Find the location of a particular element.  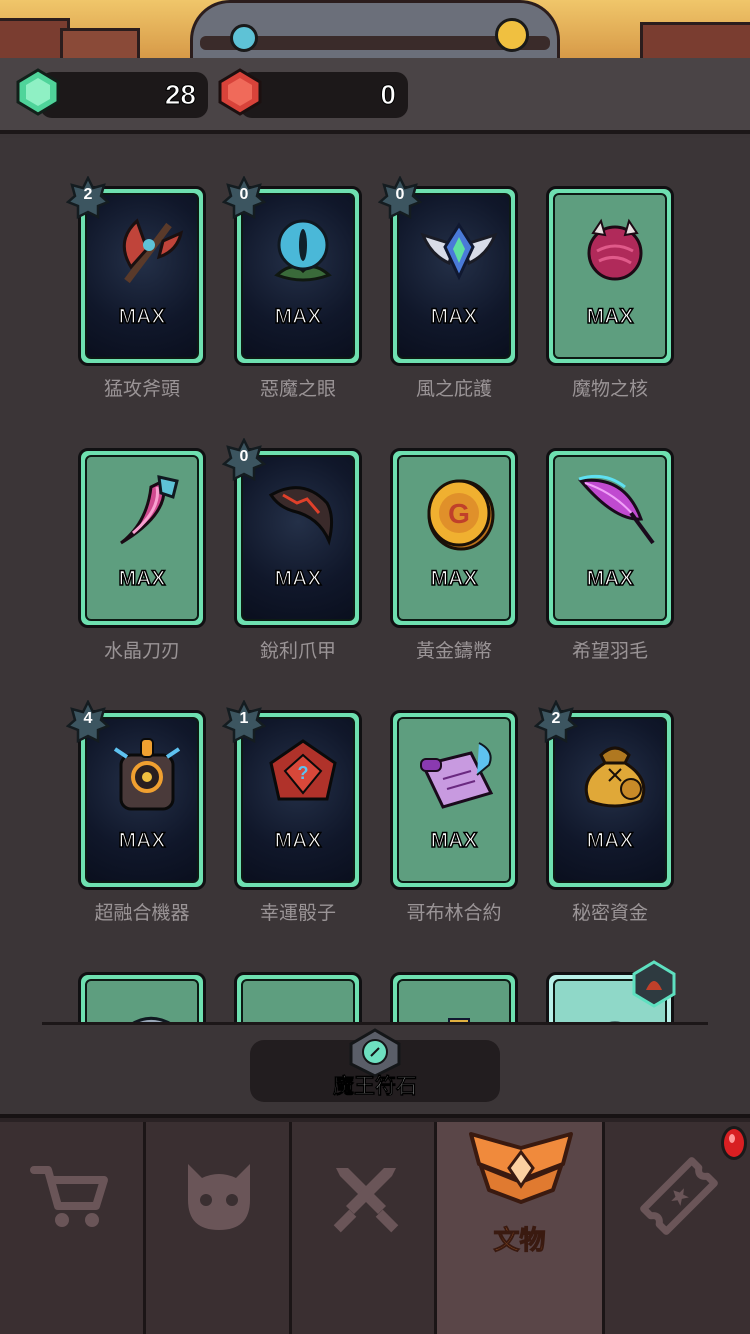

star-level-badge: 4 is located at coordinates (88, 721).